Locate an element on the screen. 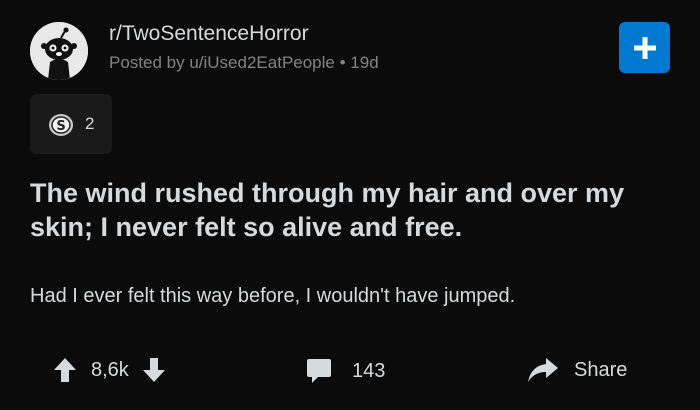 The width and height of the screenshot is (700, 410). award-count: 2 is located at coordinates (90, 123).